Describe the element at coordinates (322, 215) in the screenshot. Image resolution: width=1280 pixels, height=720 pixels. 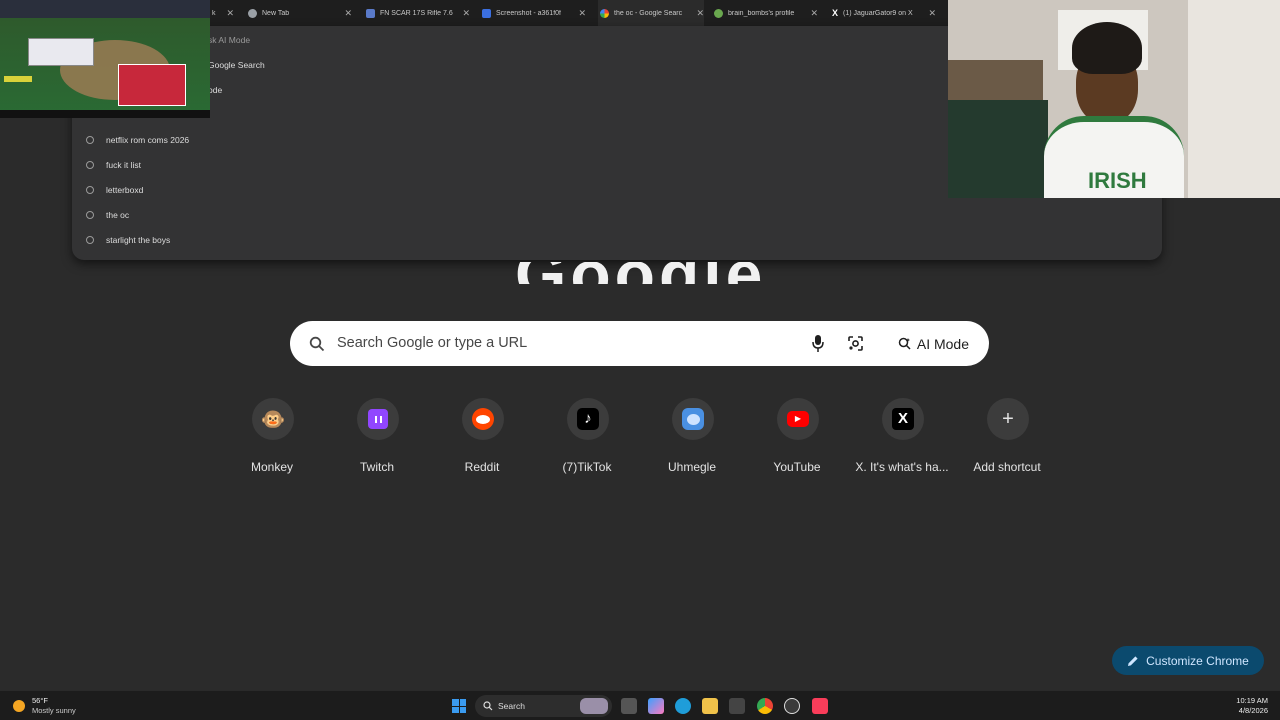
I see `history-item: the oc` at that location.